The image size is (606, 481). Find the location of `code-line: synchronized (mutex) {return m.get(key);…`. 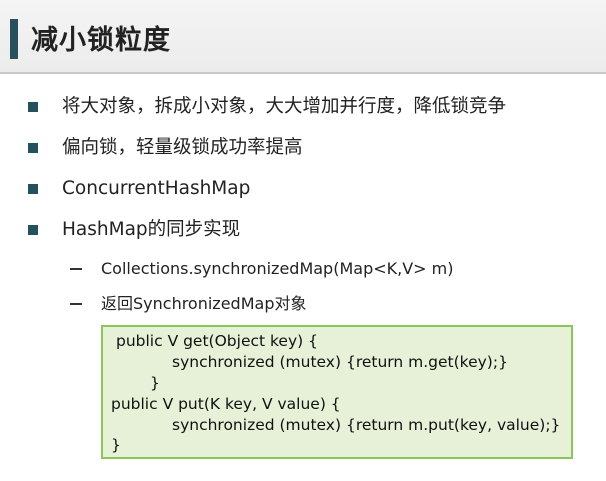

code-line: synchronized (mutex) {return m.get(key);… is located at coordinates (340, 362).